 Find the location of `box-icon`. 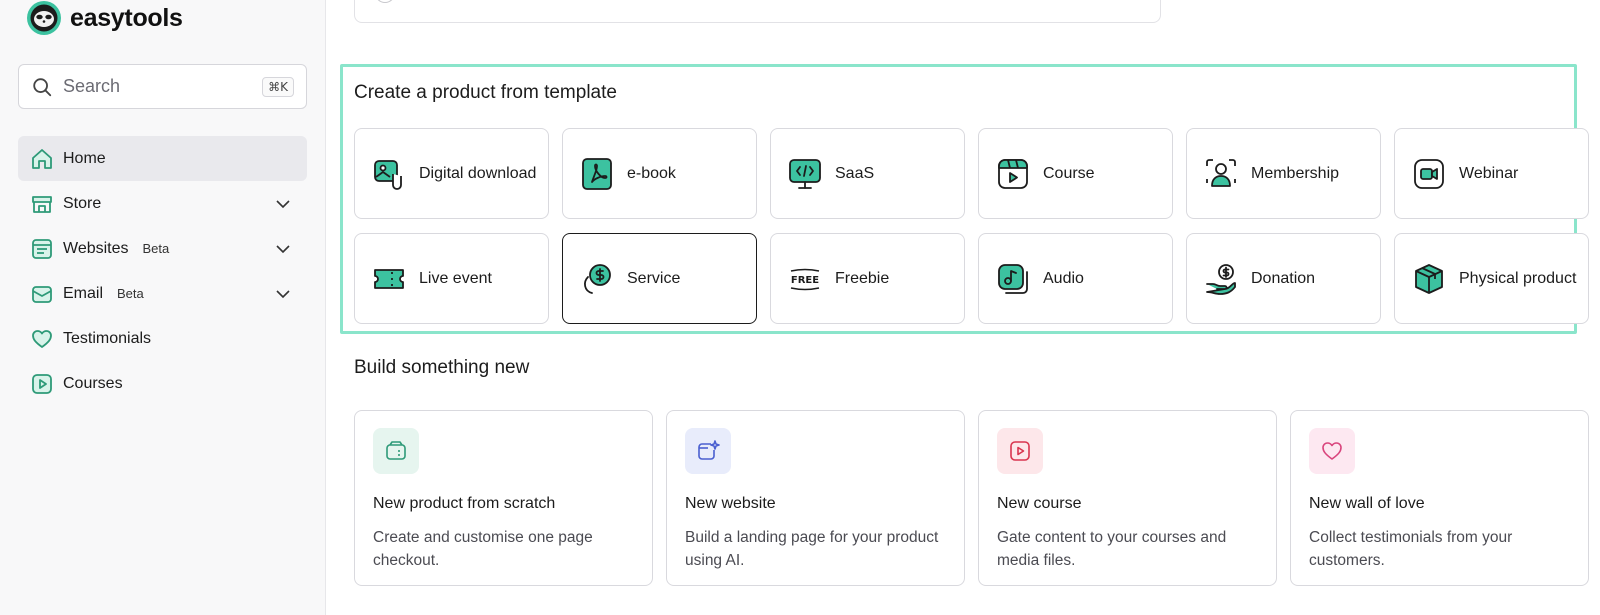

box-icon is located at coordinates (1429, 278).